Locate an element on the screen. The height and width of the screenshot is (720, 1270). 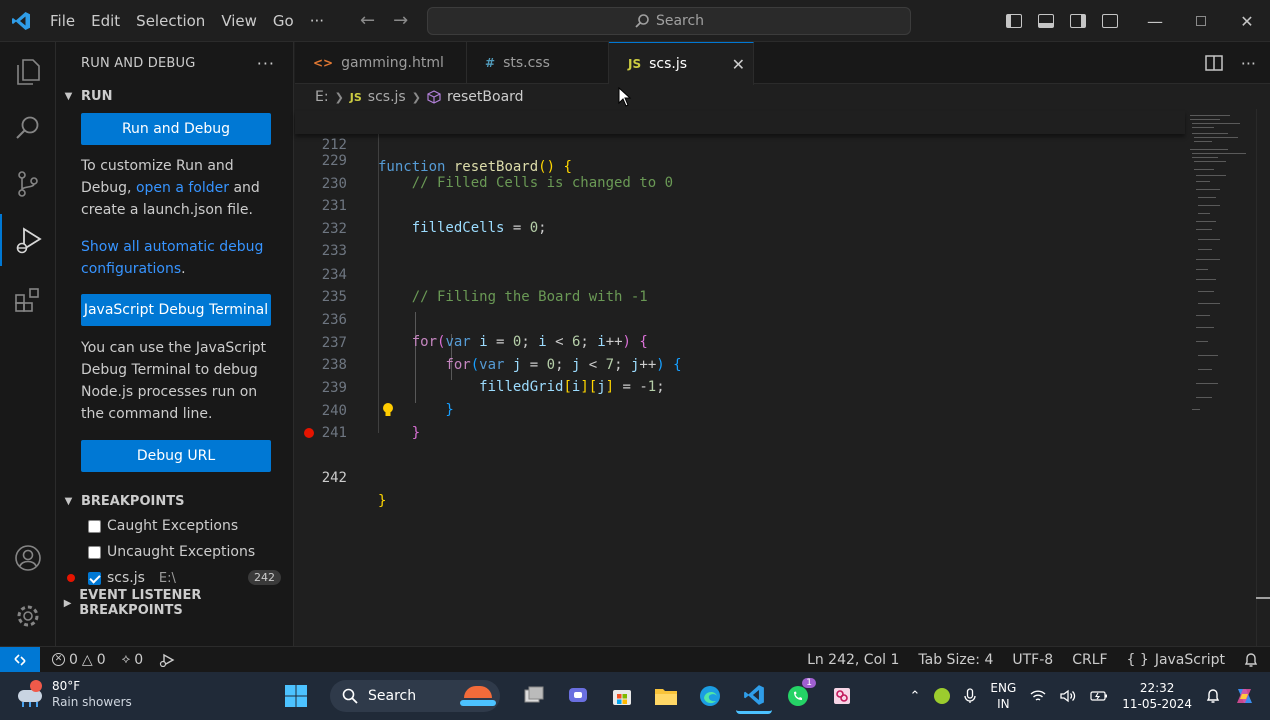
problems-status: ✕ 0 △ 0 is located at coordinates (79, 660).